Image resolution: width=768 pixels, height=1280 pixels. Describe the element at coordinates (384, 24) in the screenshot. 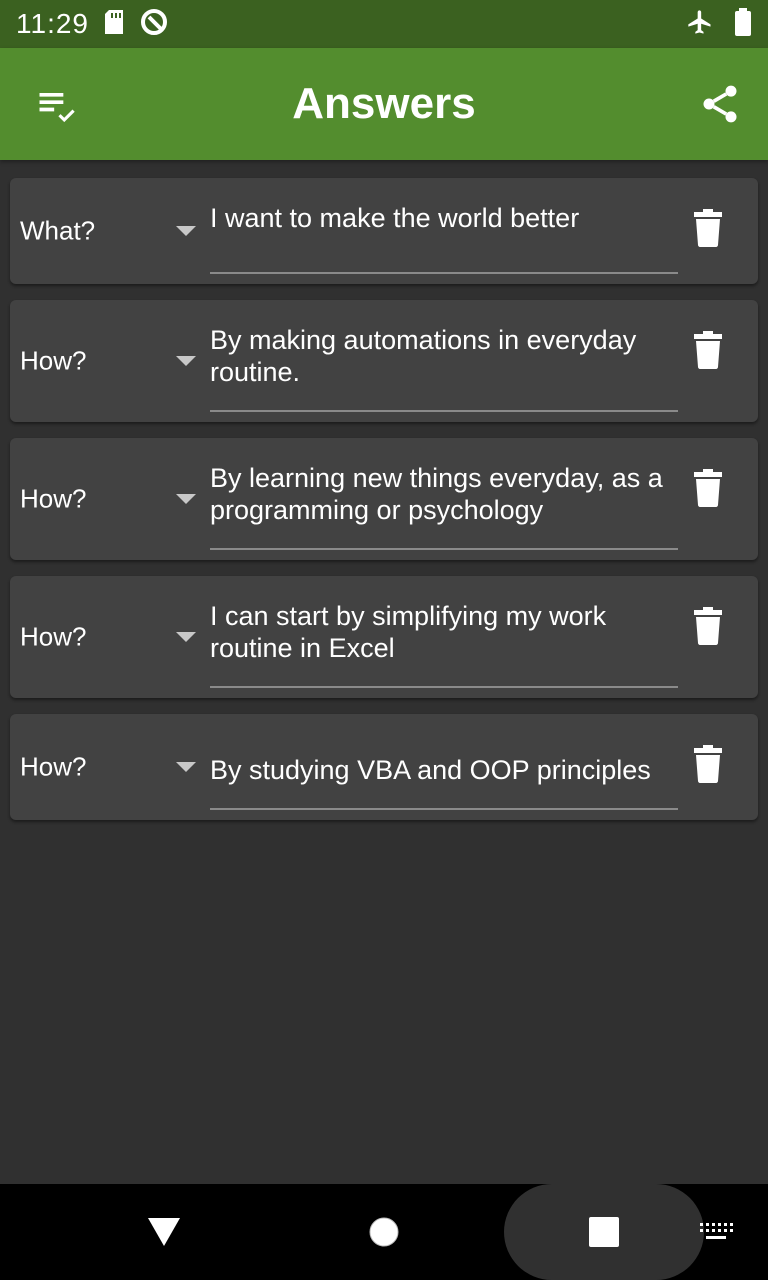

I see `status-bar: 11:29` at that location.